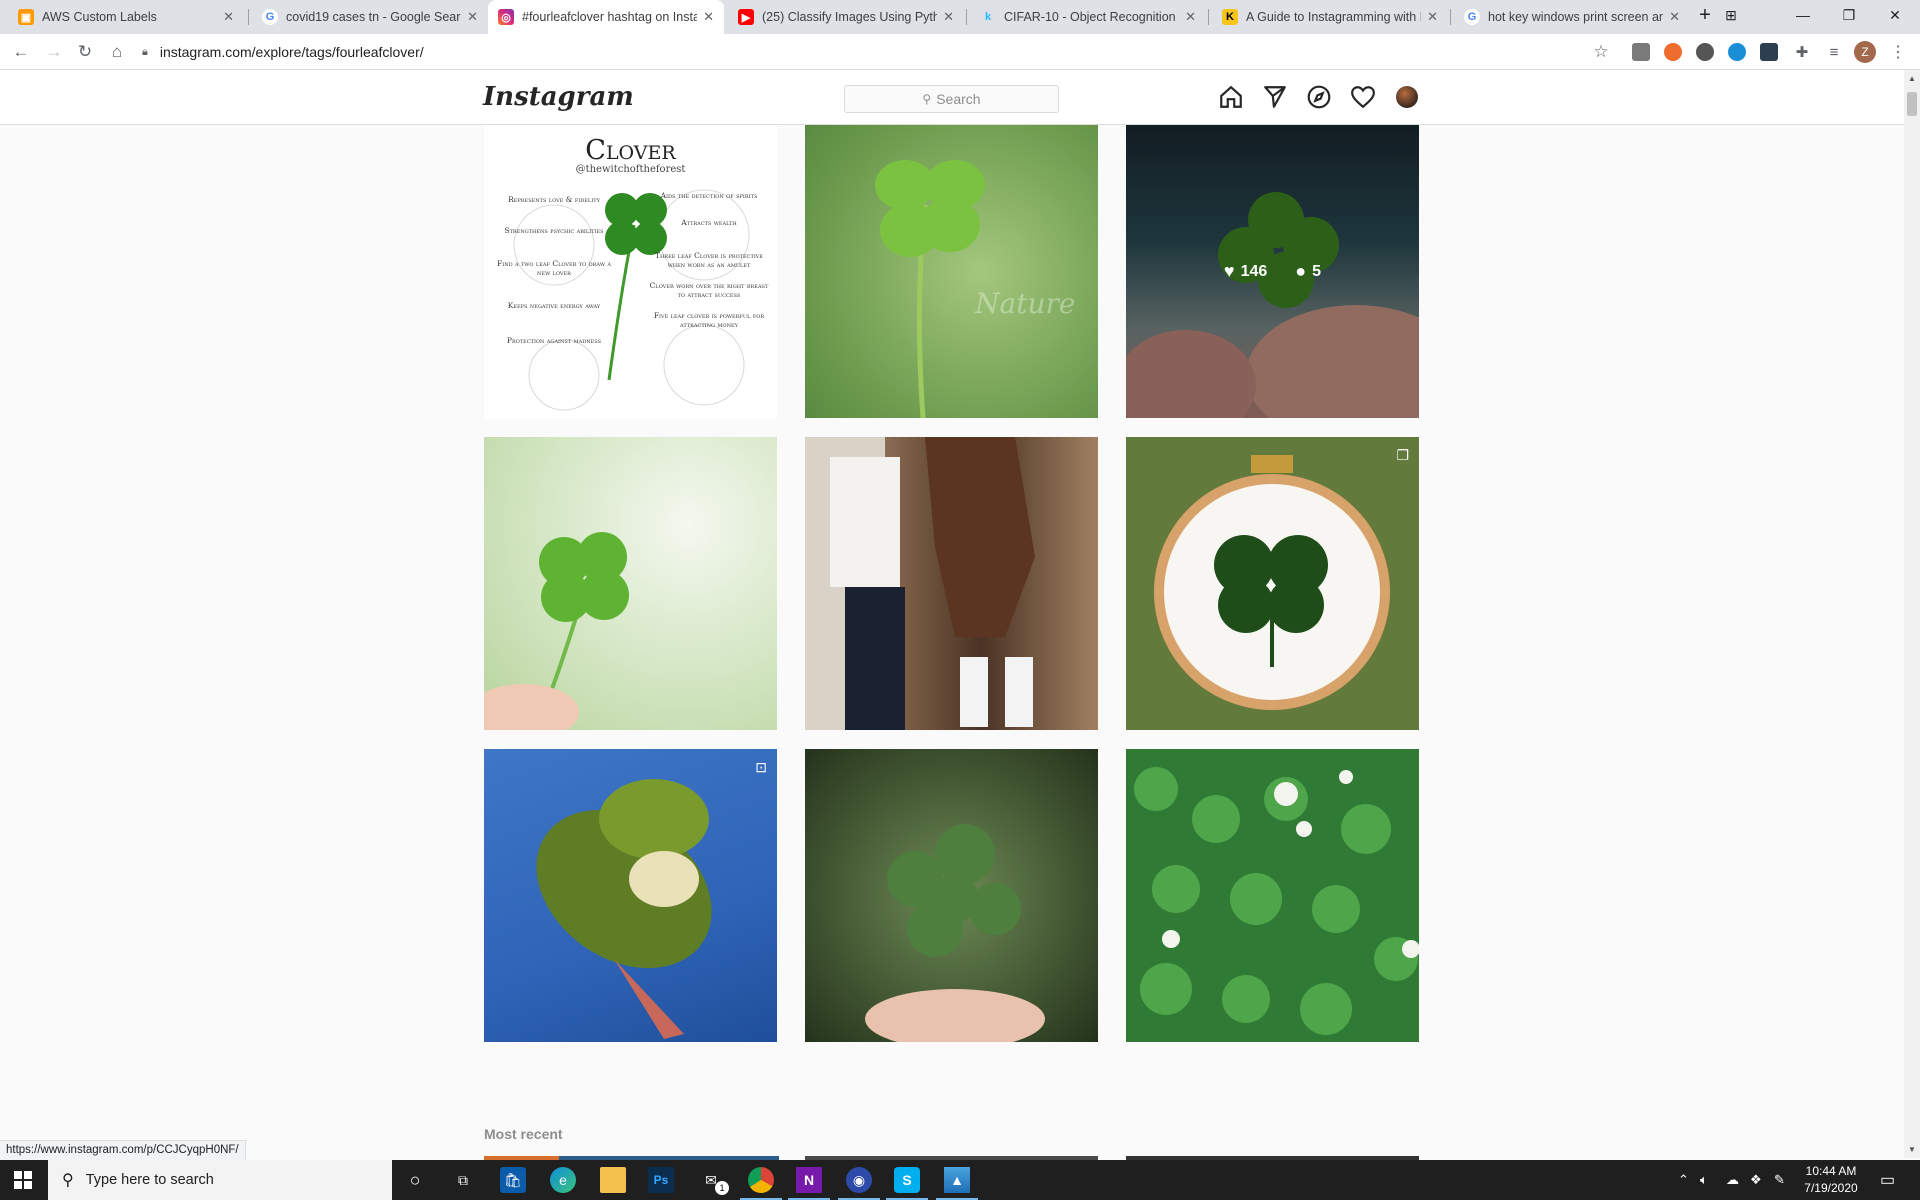 The image size is (1920, 1200). I want to click on instagram-header: Instagram ⚲ Search, so click(952, 97).